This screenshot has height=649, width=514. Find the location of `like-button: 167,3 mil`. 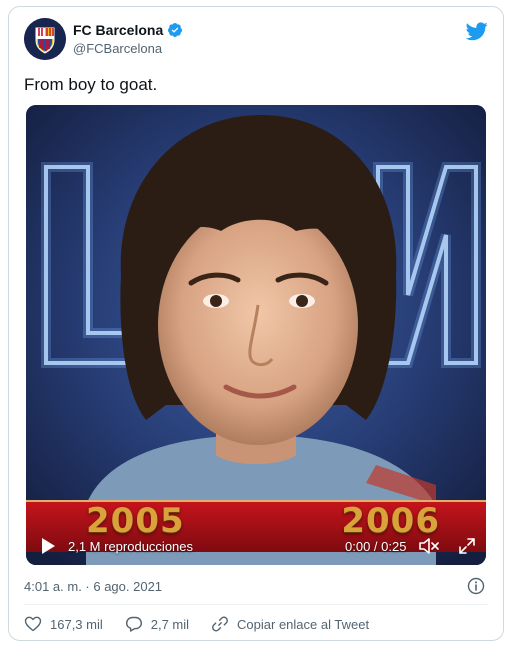

like-button: 167,3 mil is located at coordinates (63, 624).